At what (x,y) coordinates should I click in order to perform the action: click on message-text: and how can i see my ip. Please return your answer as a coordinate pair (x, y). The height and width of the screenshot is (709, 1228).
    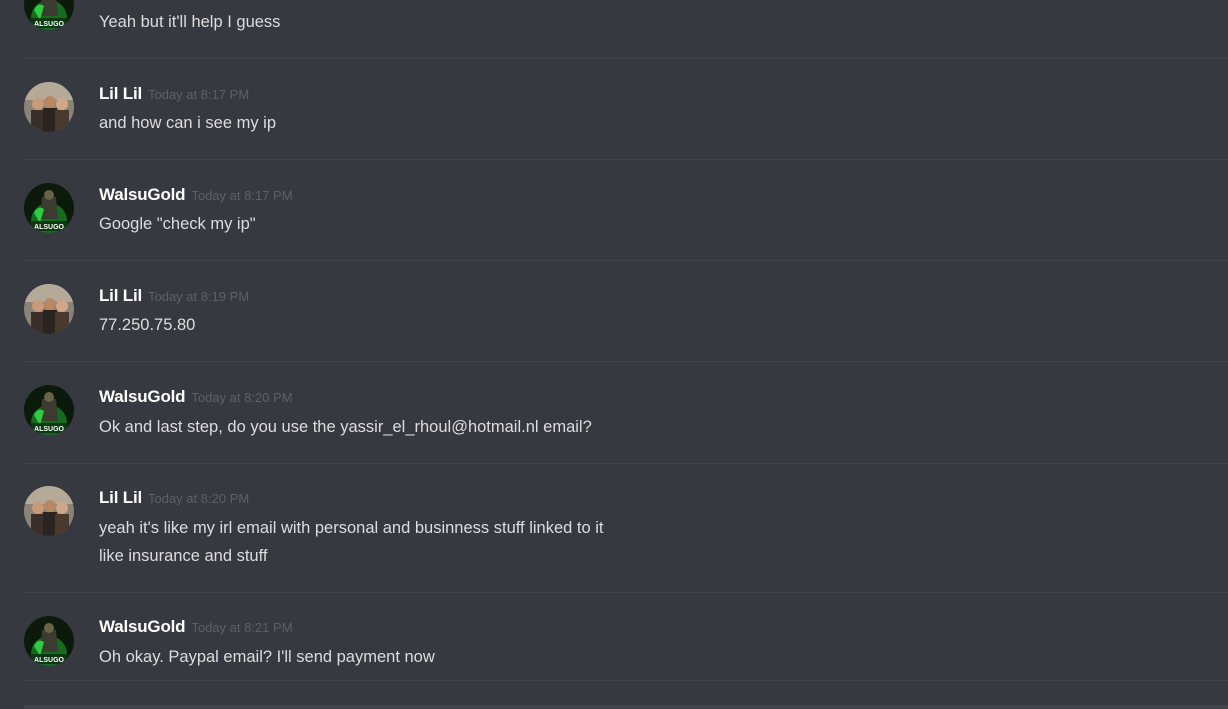
    Looking at the image, I should click on (188, 123).